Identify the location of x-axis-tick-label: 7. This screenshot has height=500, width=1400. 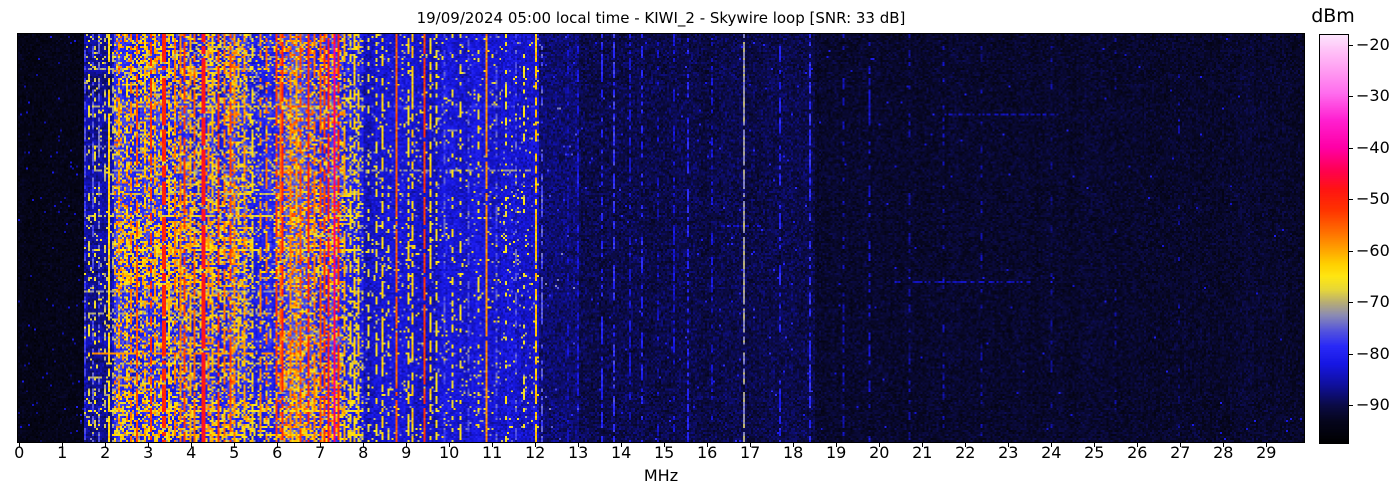
(320, 452).